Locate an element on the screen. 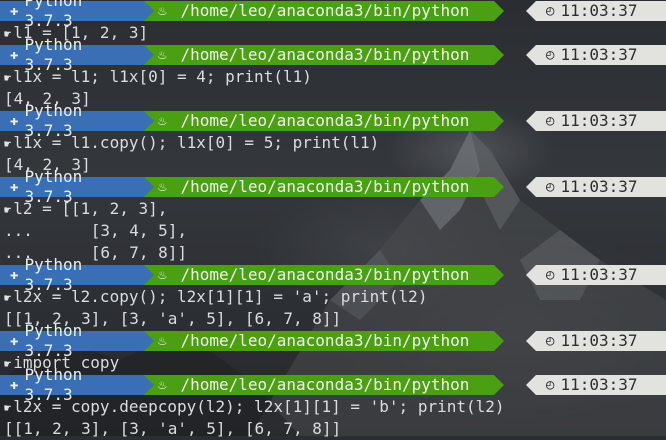  input-text: l1x = l1.copy(); l1x[0] = 5; print(l1) is located at coordinates (196, 142).